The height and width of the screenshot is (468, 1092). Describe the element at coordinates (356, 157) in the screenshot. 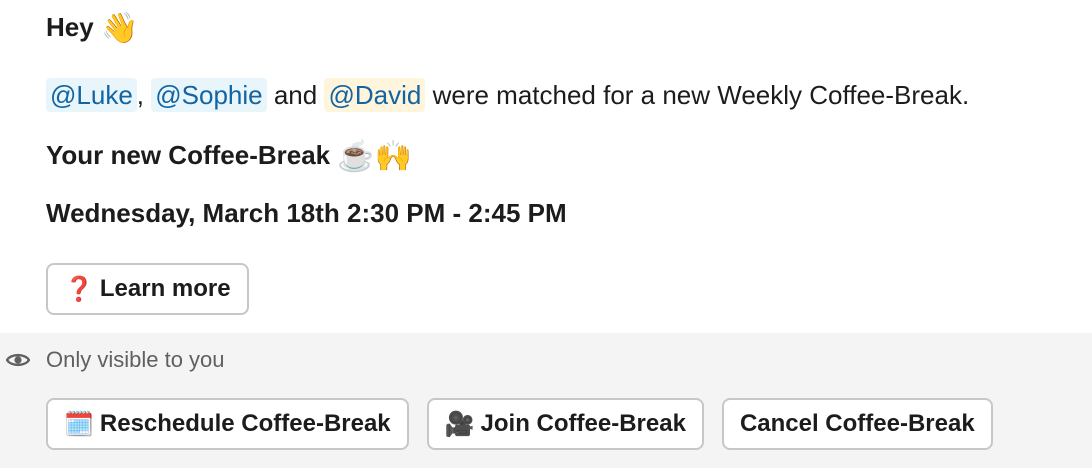

I see `coffee-icon: ☕` at that location.